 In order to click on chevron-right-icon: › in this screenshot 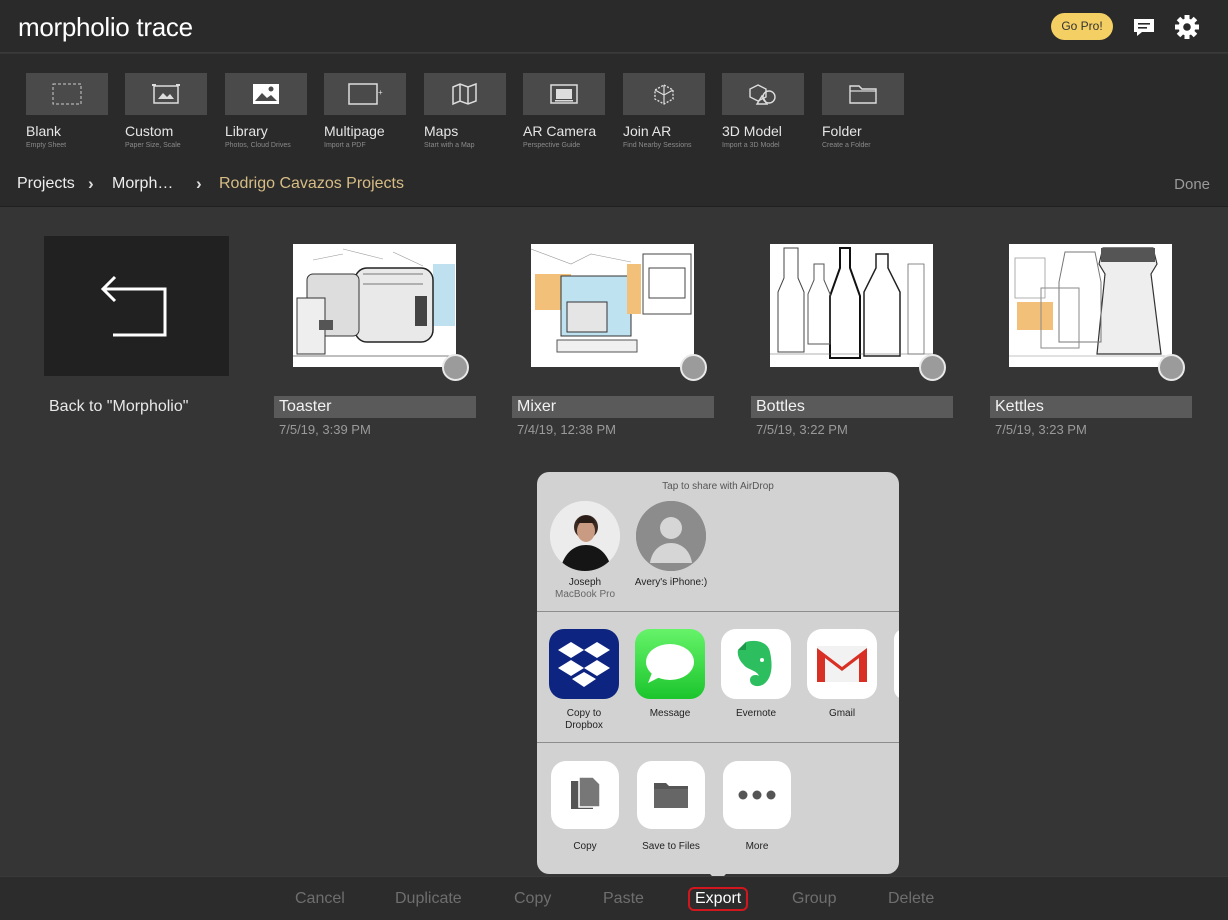, I will do `click(199, 183)`.